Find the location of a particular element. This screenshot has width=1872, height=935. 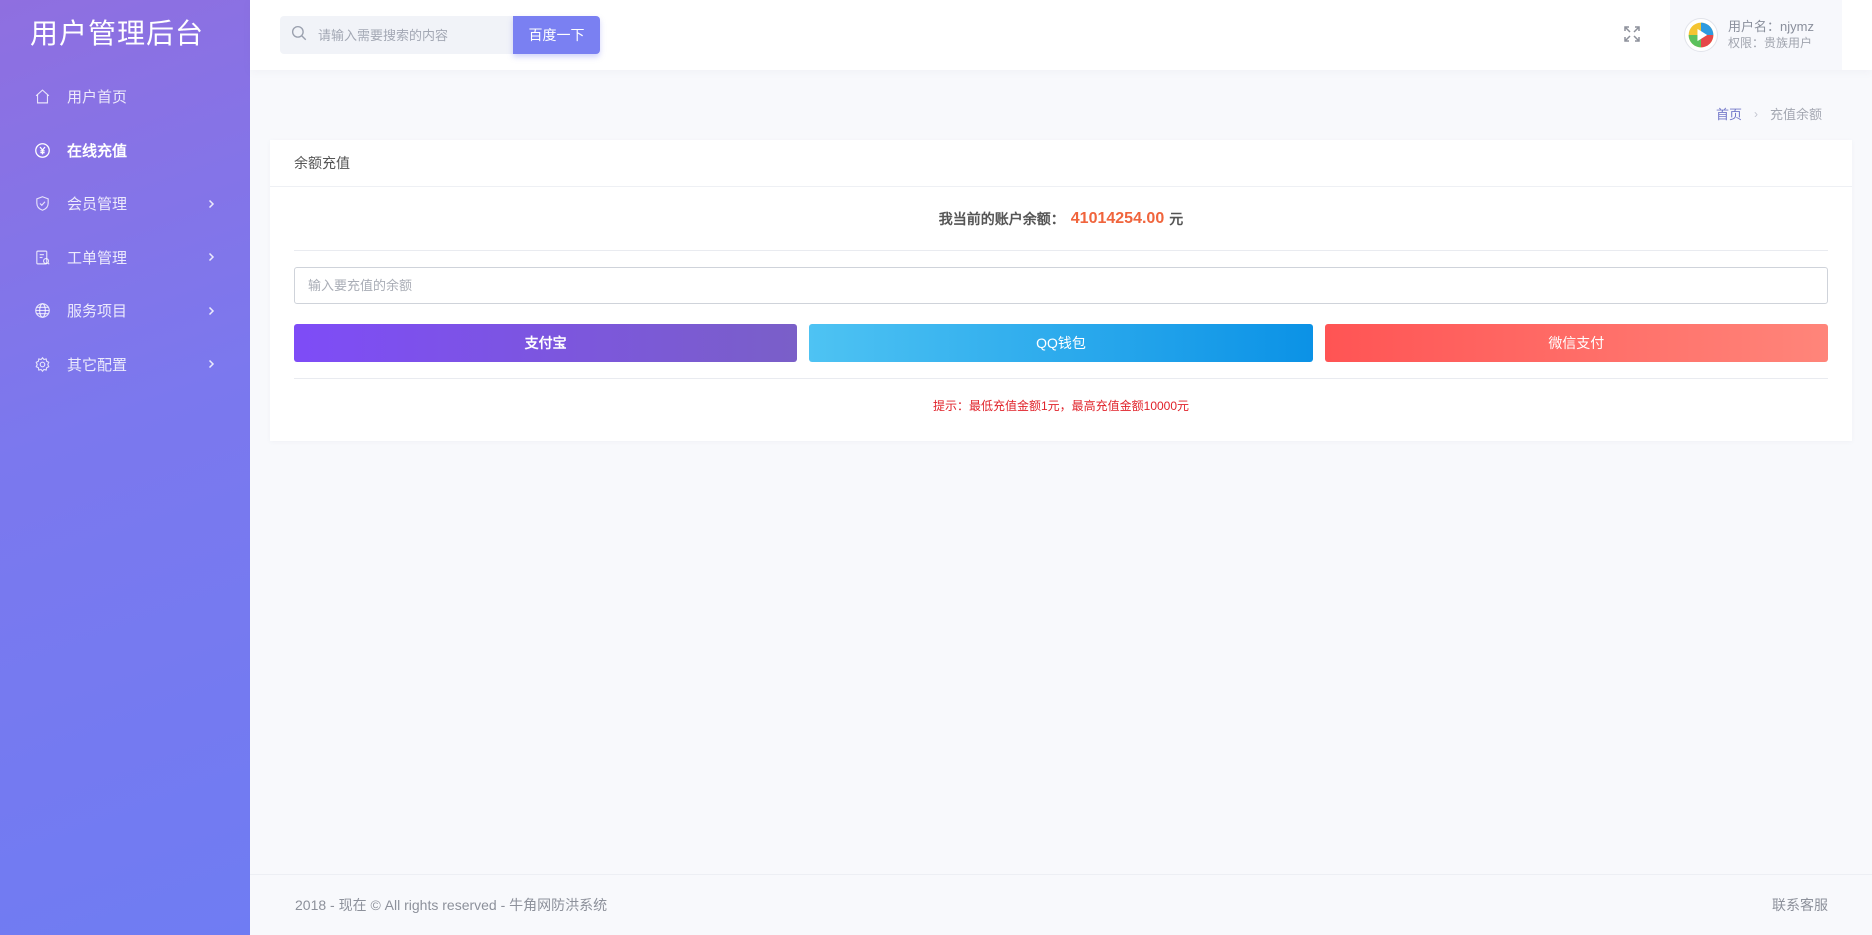

search-button: 百度一下 is located at coordinates (556, 35).